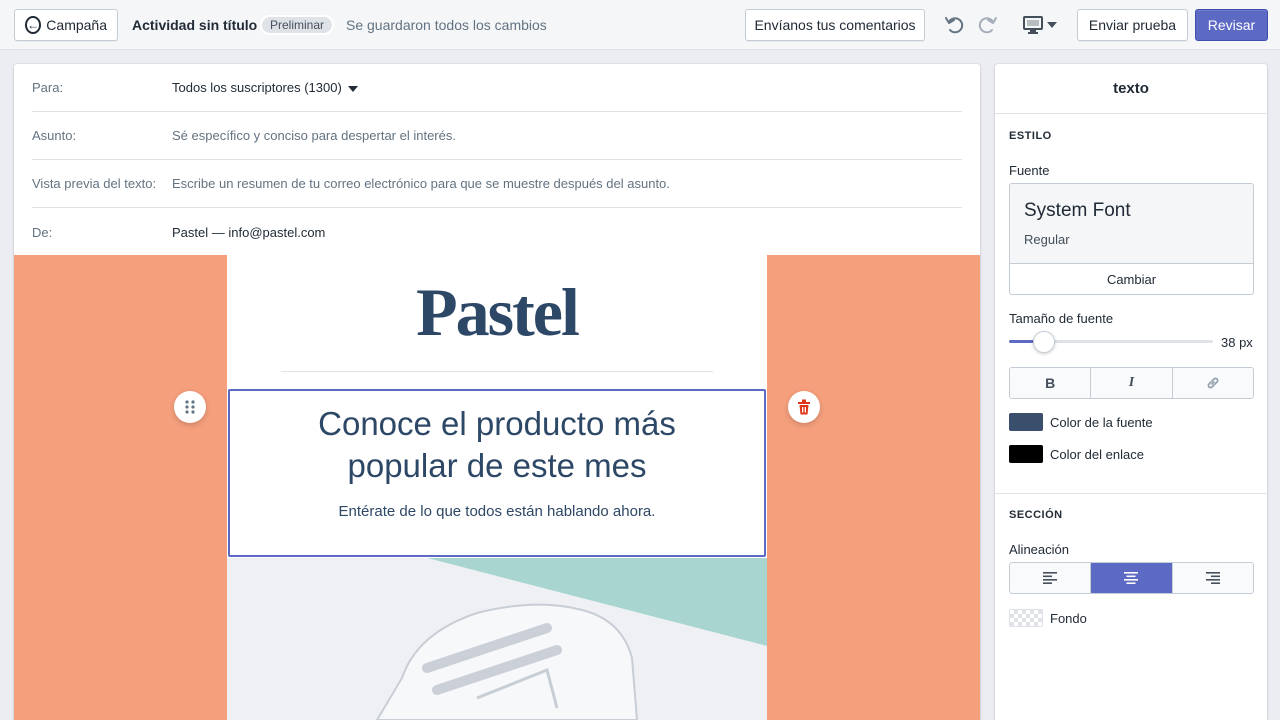 The width and height of the screenshot is (1280, 720). I want to click on to-row: Para: Todos los suscriptores (1300), so click(497, 88).